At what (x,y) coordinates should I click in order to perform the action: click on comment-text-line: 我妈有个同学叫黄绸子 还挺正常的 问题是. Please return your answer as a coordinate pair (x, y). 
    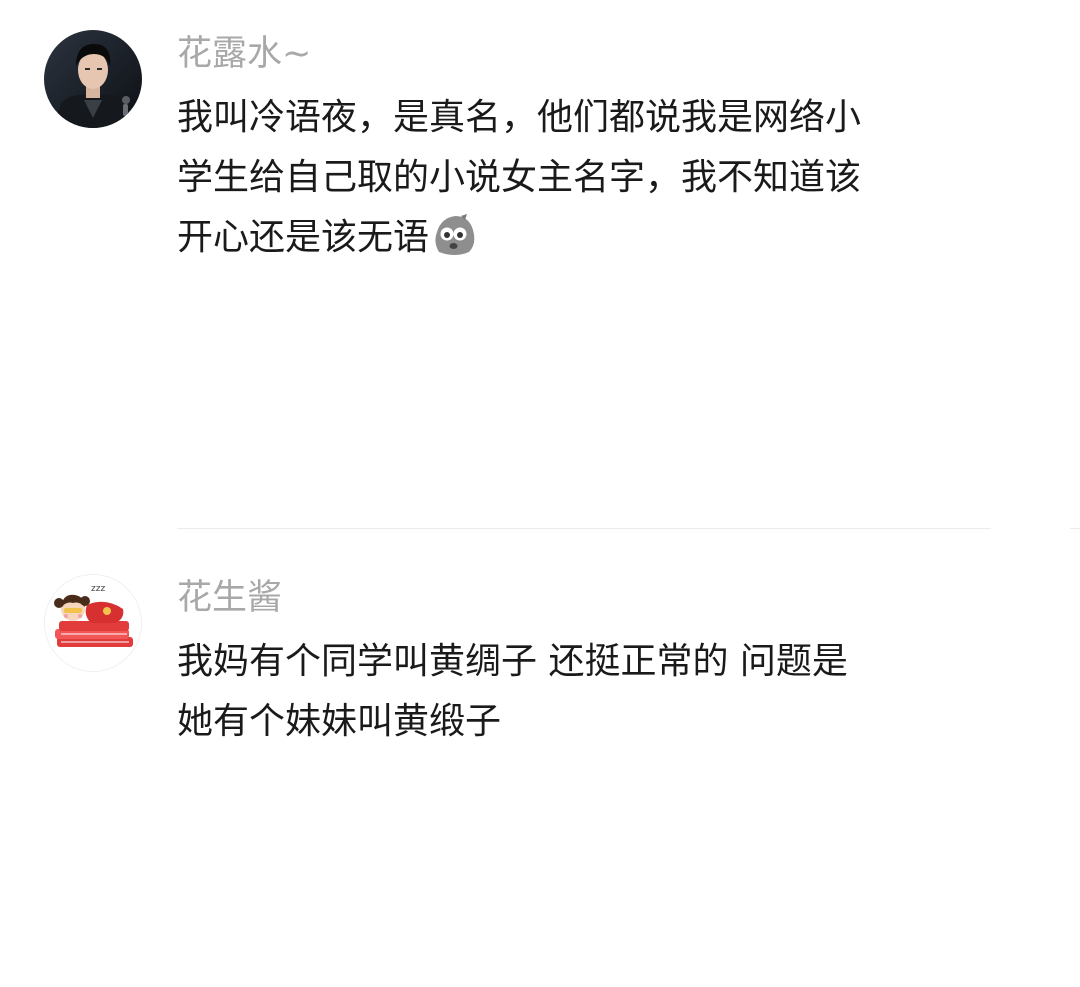
    Looking at the image, I should click on (512, 661).